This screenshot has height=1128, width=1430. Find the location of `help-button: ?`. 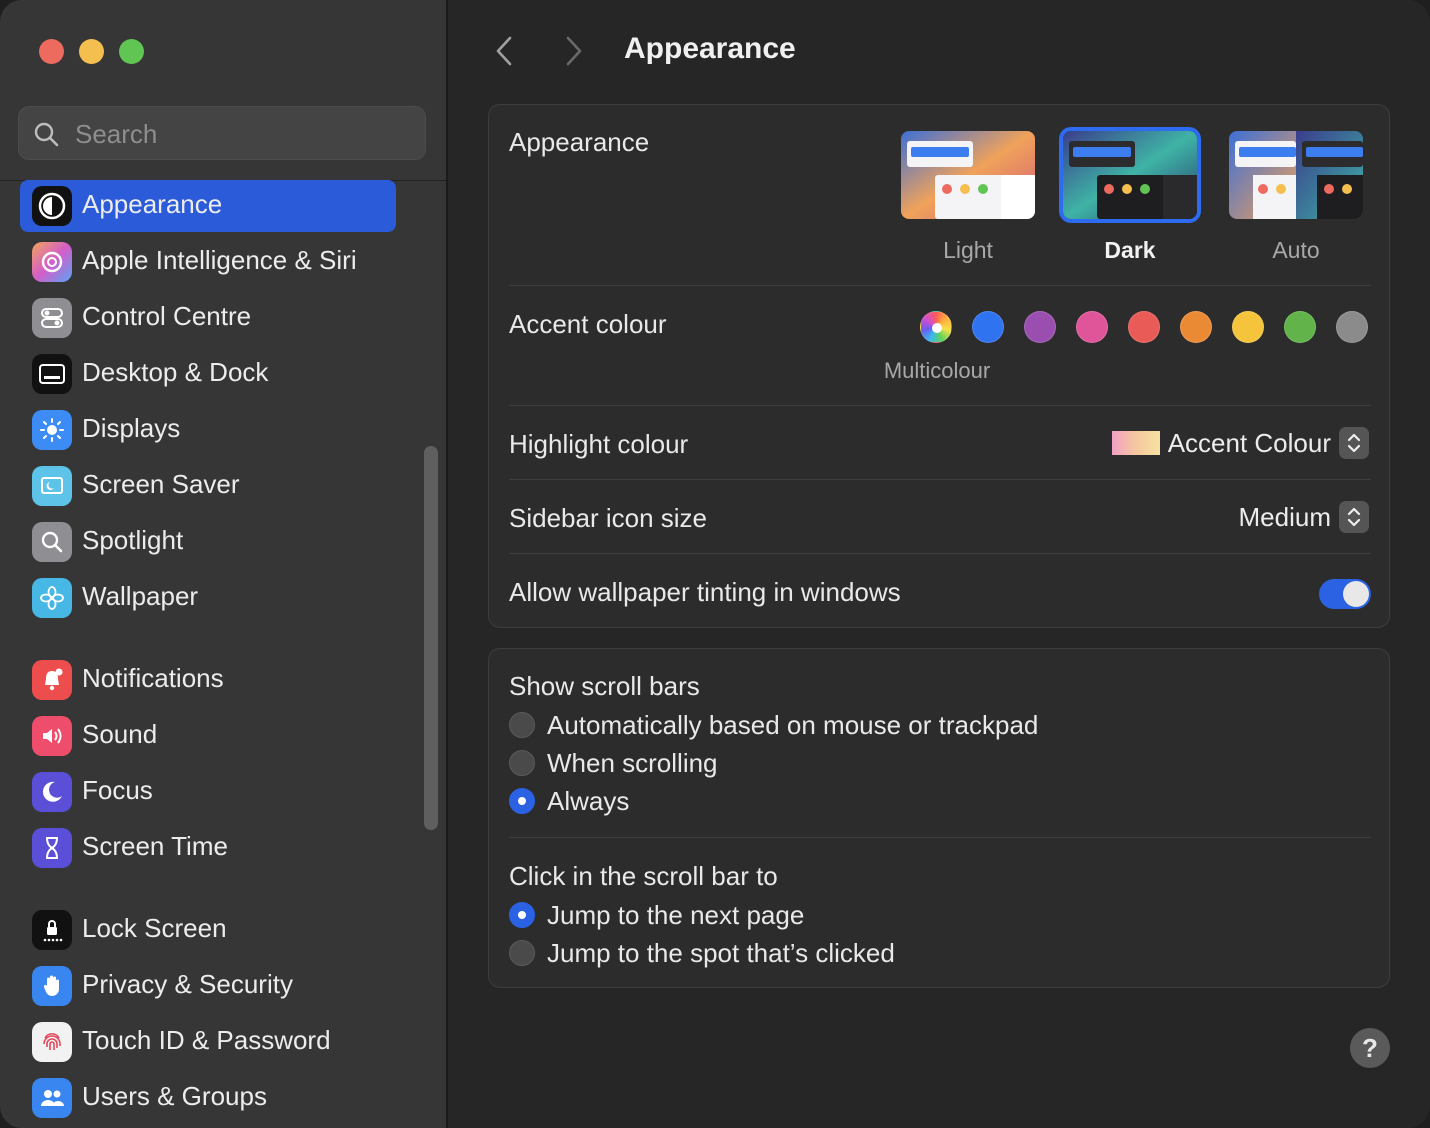

help-button: ? is located at coordinates (1370, 1048).